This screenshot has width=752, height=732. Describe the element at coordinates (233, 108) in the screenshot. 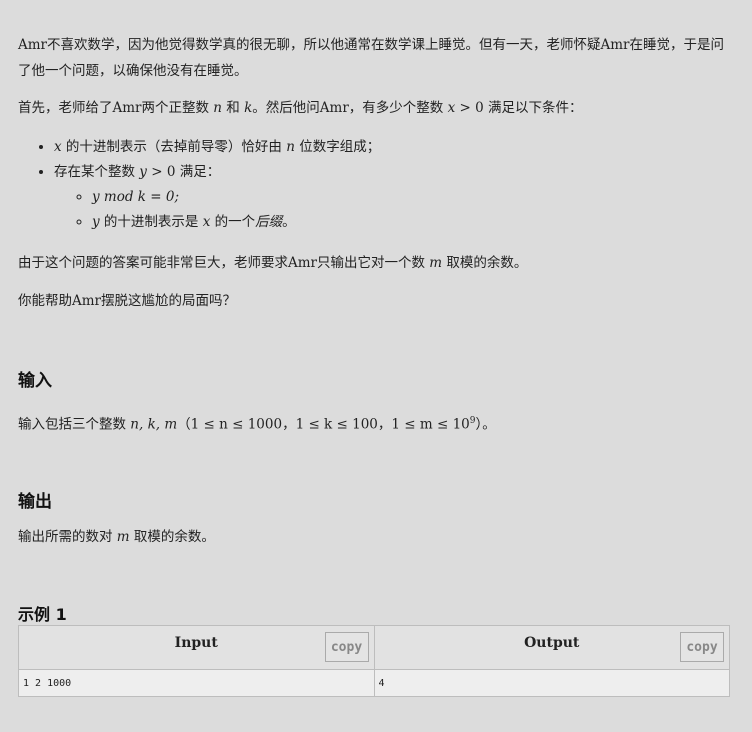

I see `text: 和` at that location.